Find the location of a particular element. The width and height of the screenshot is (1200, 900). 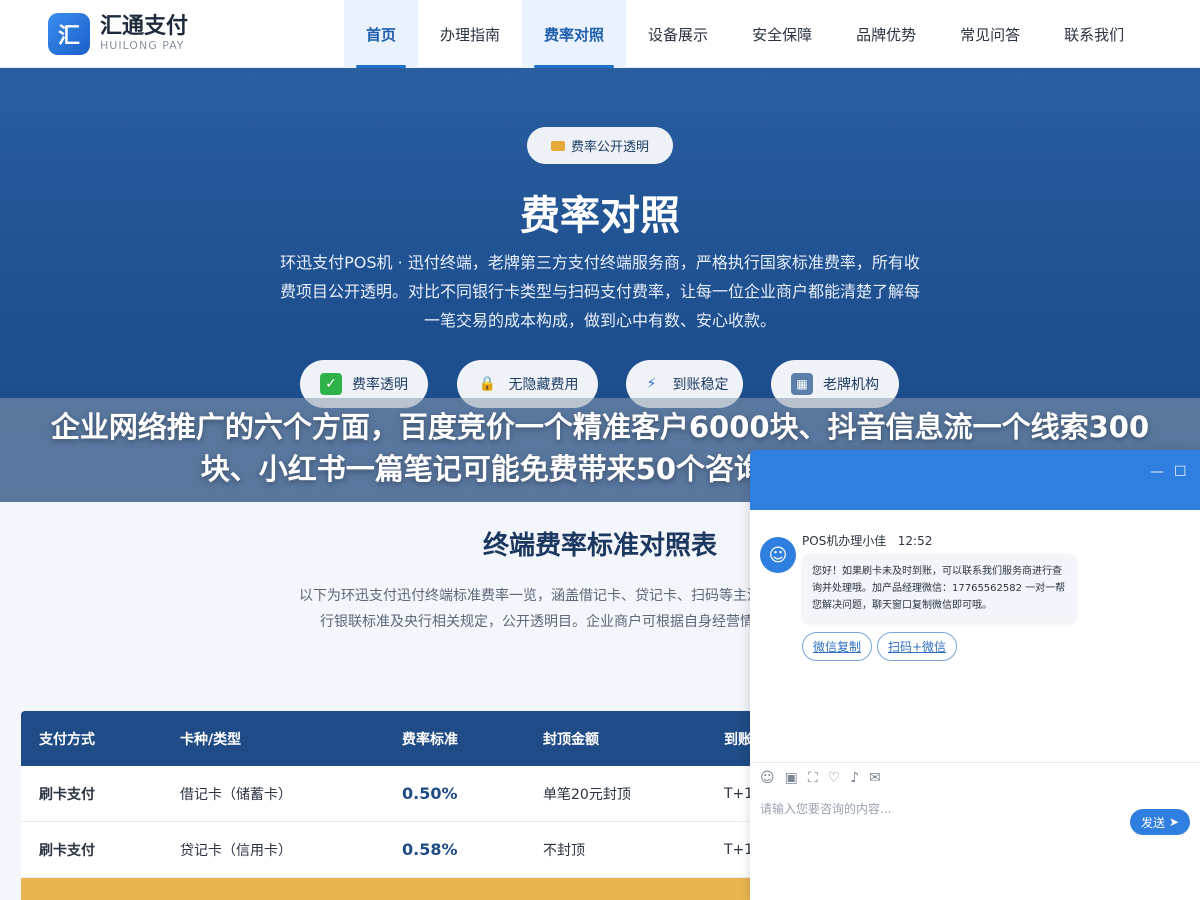

table-cell: 贷记卡（信用卡） is located at coordinates (236, 850).